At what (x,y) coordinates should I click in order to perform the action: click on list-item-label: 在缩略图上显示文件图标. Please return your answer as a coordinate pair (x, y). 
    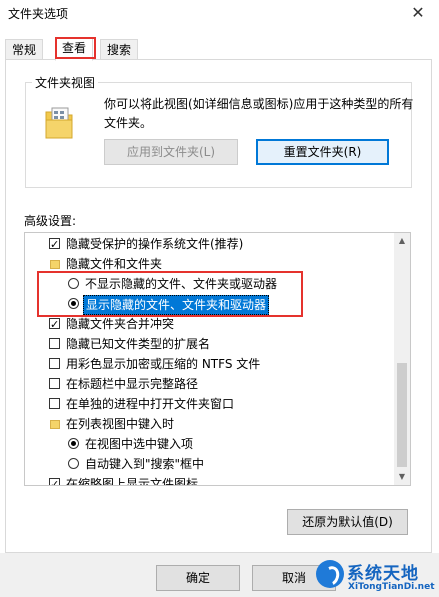
    Looking at the image, I should click on (132, 481).